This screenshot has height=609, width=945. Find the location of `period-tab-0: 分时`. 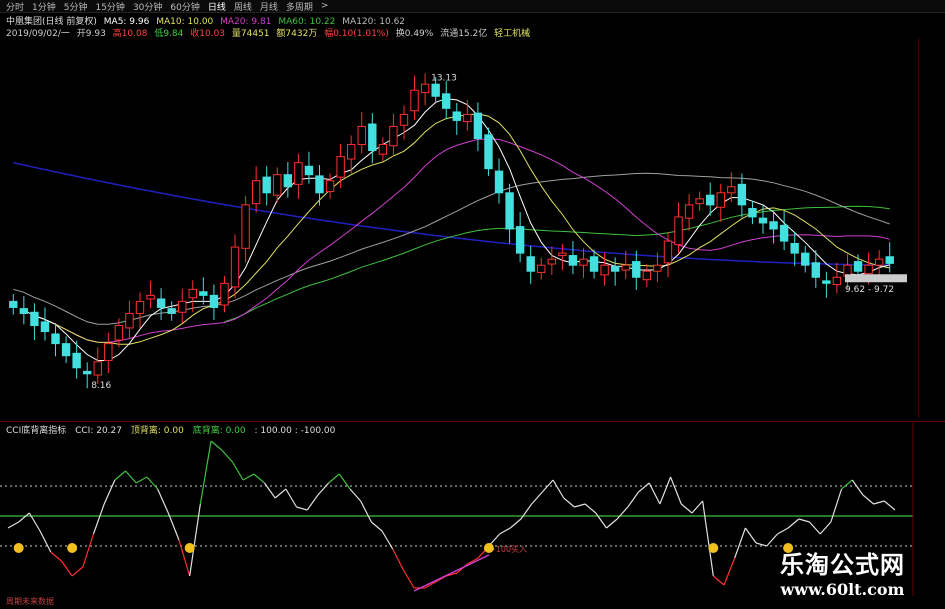

period-tab-0: 分时 is located at coordinates (15, 6).